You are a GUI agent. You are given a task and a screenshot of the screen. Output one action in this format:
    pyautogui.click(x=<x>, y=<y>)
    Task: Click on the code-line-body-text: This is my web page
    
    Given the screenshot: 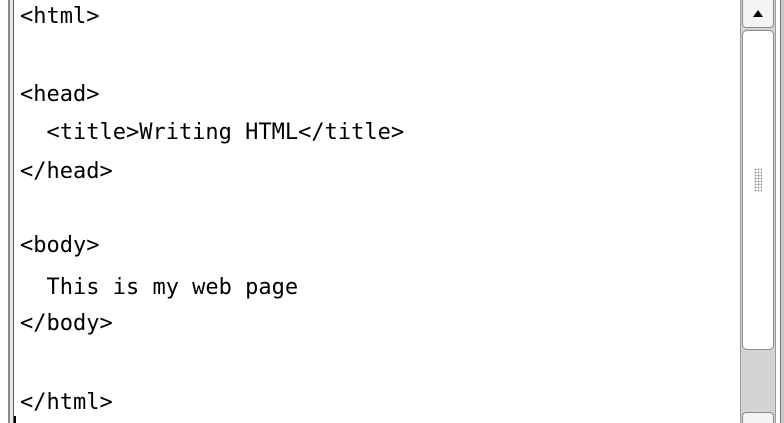 What is the action you would take?
    pyautogui.click(x=159, y=288)
    